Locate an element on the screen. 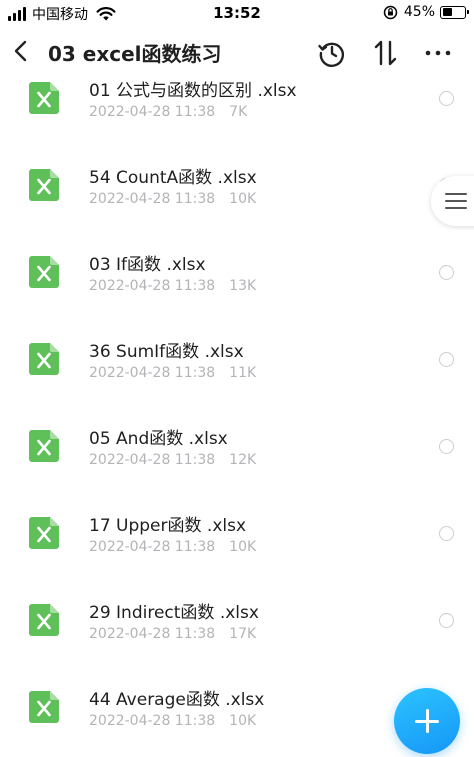 This screenshot has height=757, width=474. more-button is located at coordinates (438, 53).